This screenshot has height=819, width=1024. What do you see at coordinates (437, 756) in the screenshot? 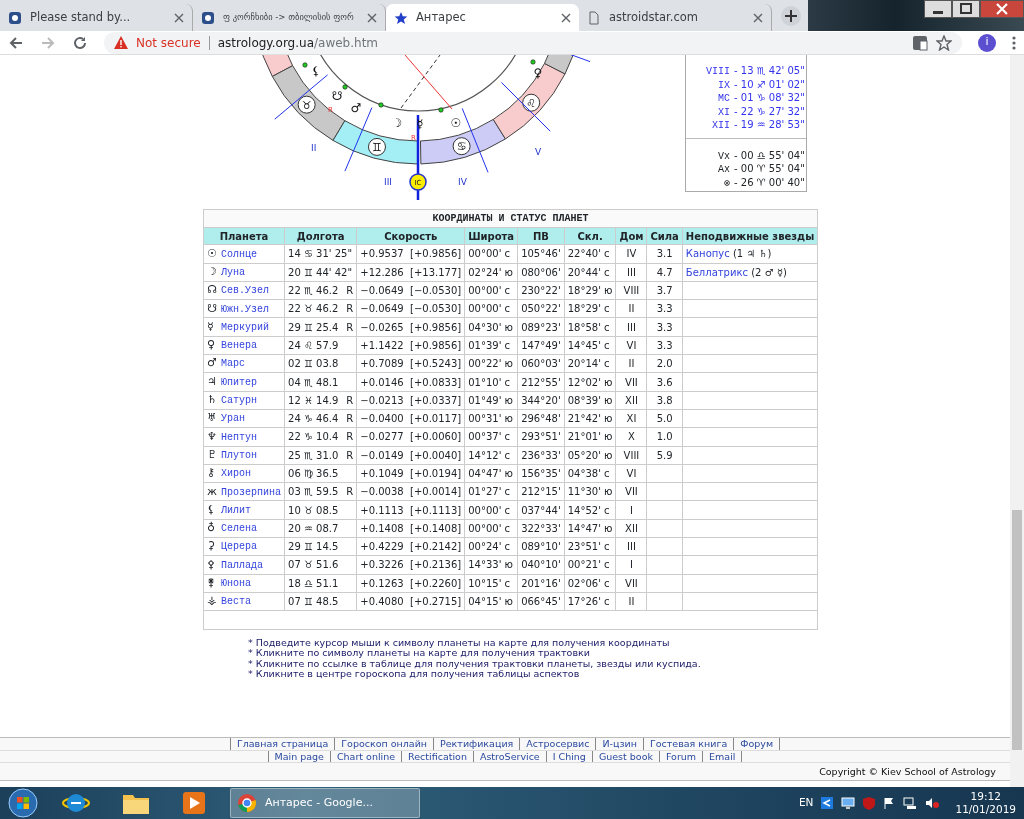
I see `nav-link: Rectification` at bounding box center [437, 756].